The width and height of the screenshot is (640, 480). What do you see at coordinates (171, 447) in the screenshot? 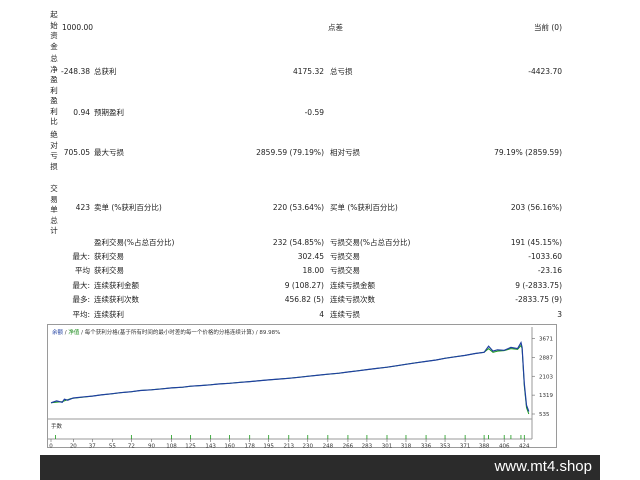
I see `x-tick-label: 108` at bounding box center [171, 447].